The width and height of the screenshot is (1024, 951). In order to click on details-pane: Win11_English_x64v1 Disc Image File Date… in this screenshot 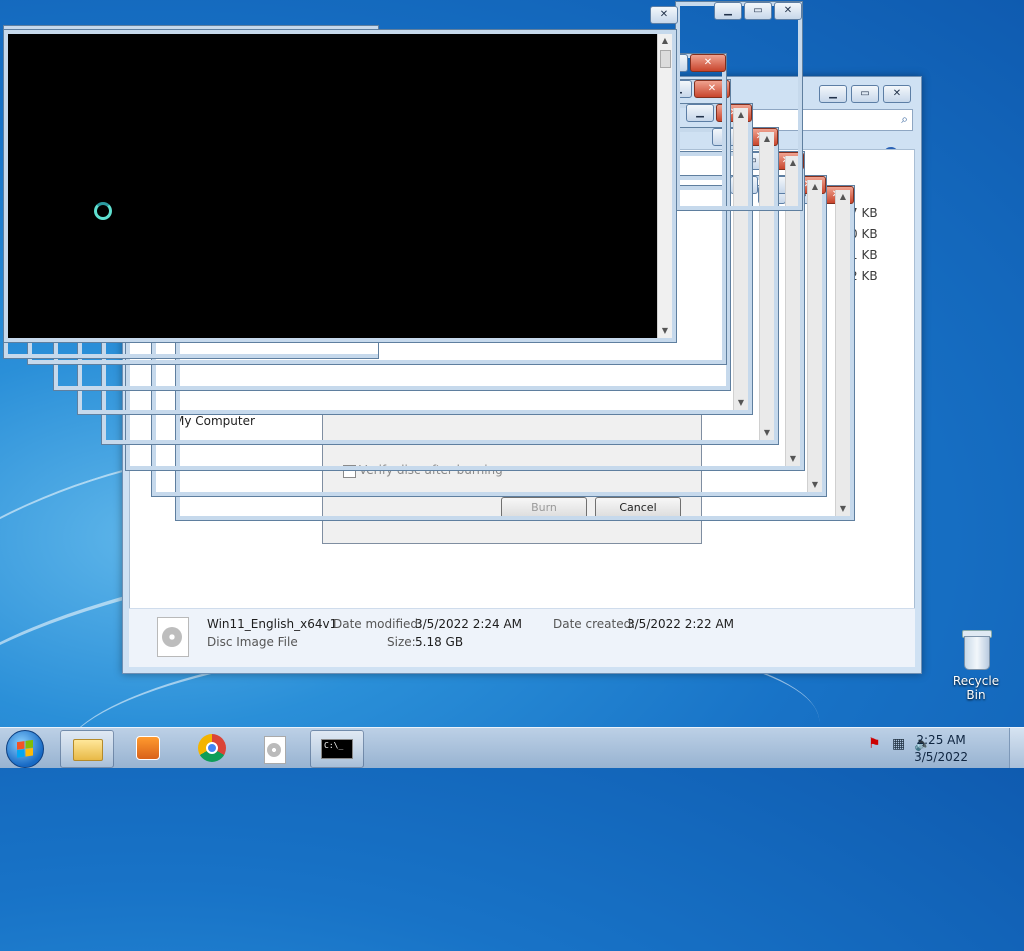, I will do `click(522, 637)`.